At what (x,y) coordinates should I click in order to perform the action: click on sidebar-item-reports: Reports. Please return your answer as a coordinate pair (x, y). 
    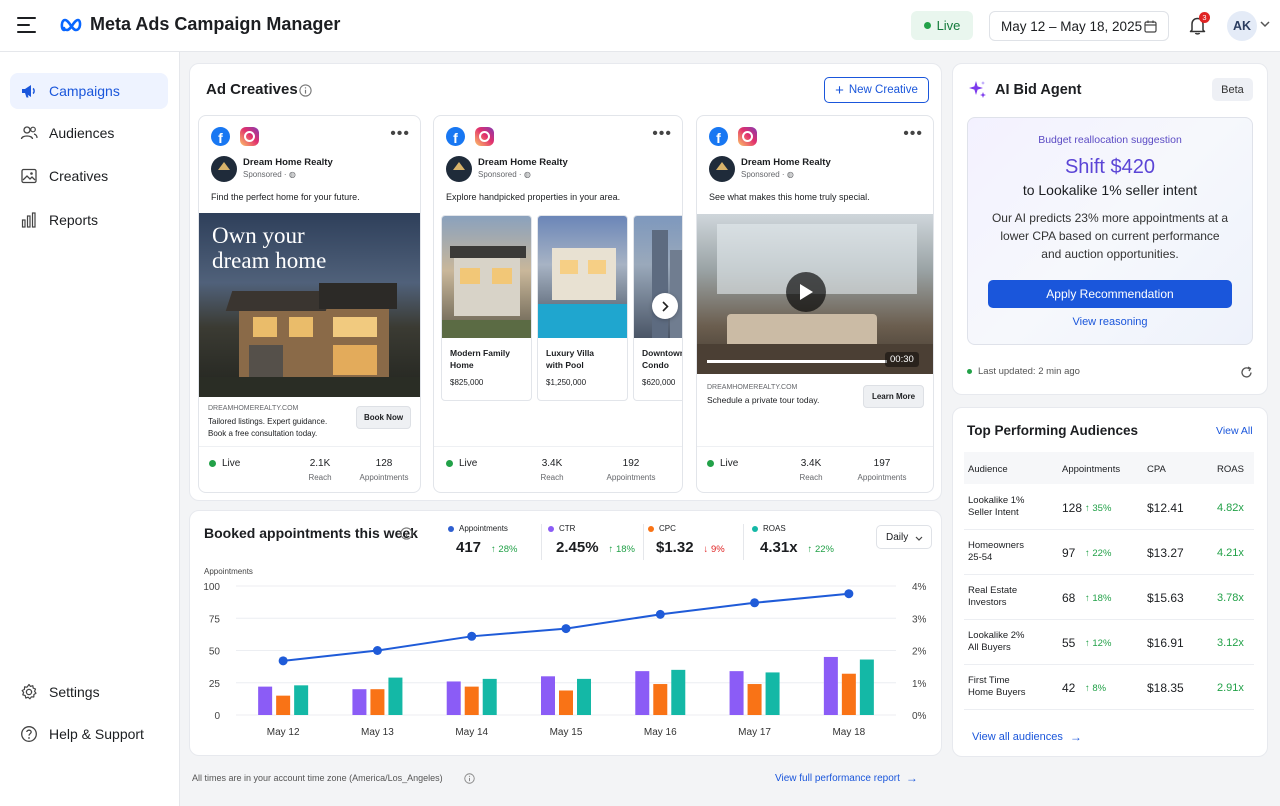
    Looking at the image, I should click on (89, 220).